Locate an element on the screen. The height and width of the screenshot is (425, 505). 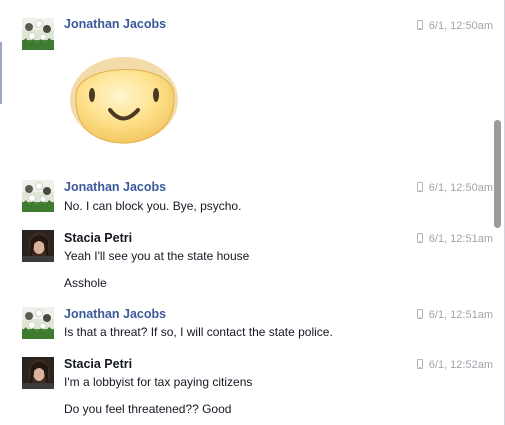
message-text: No. I can block you. Bye, psycho. is located at coordinates (153, 206).